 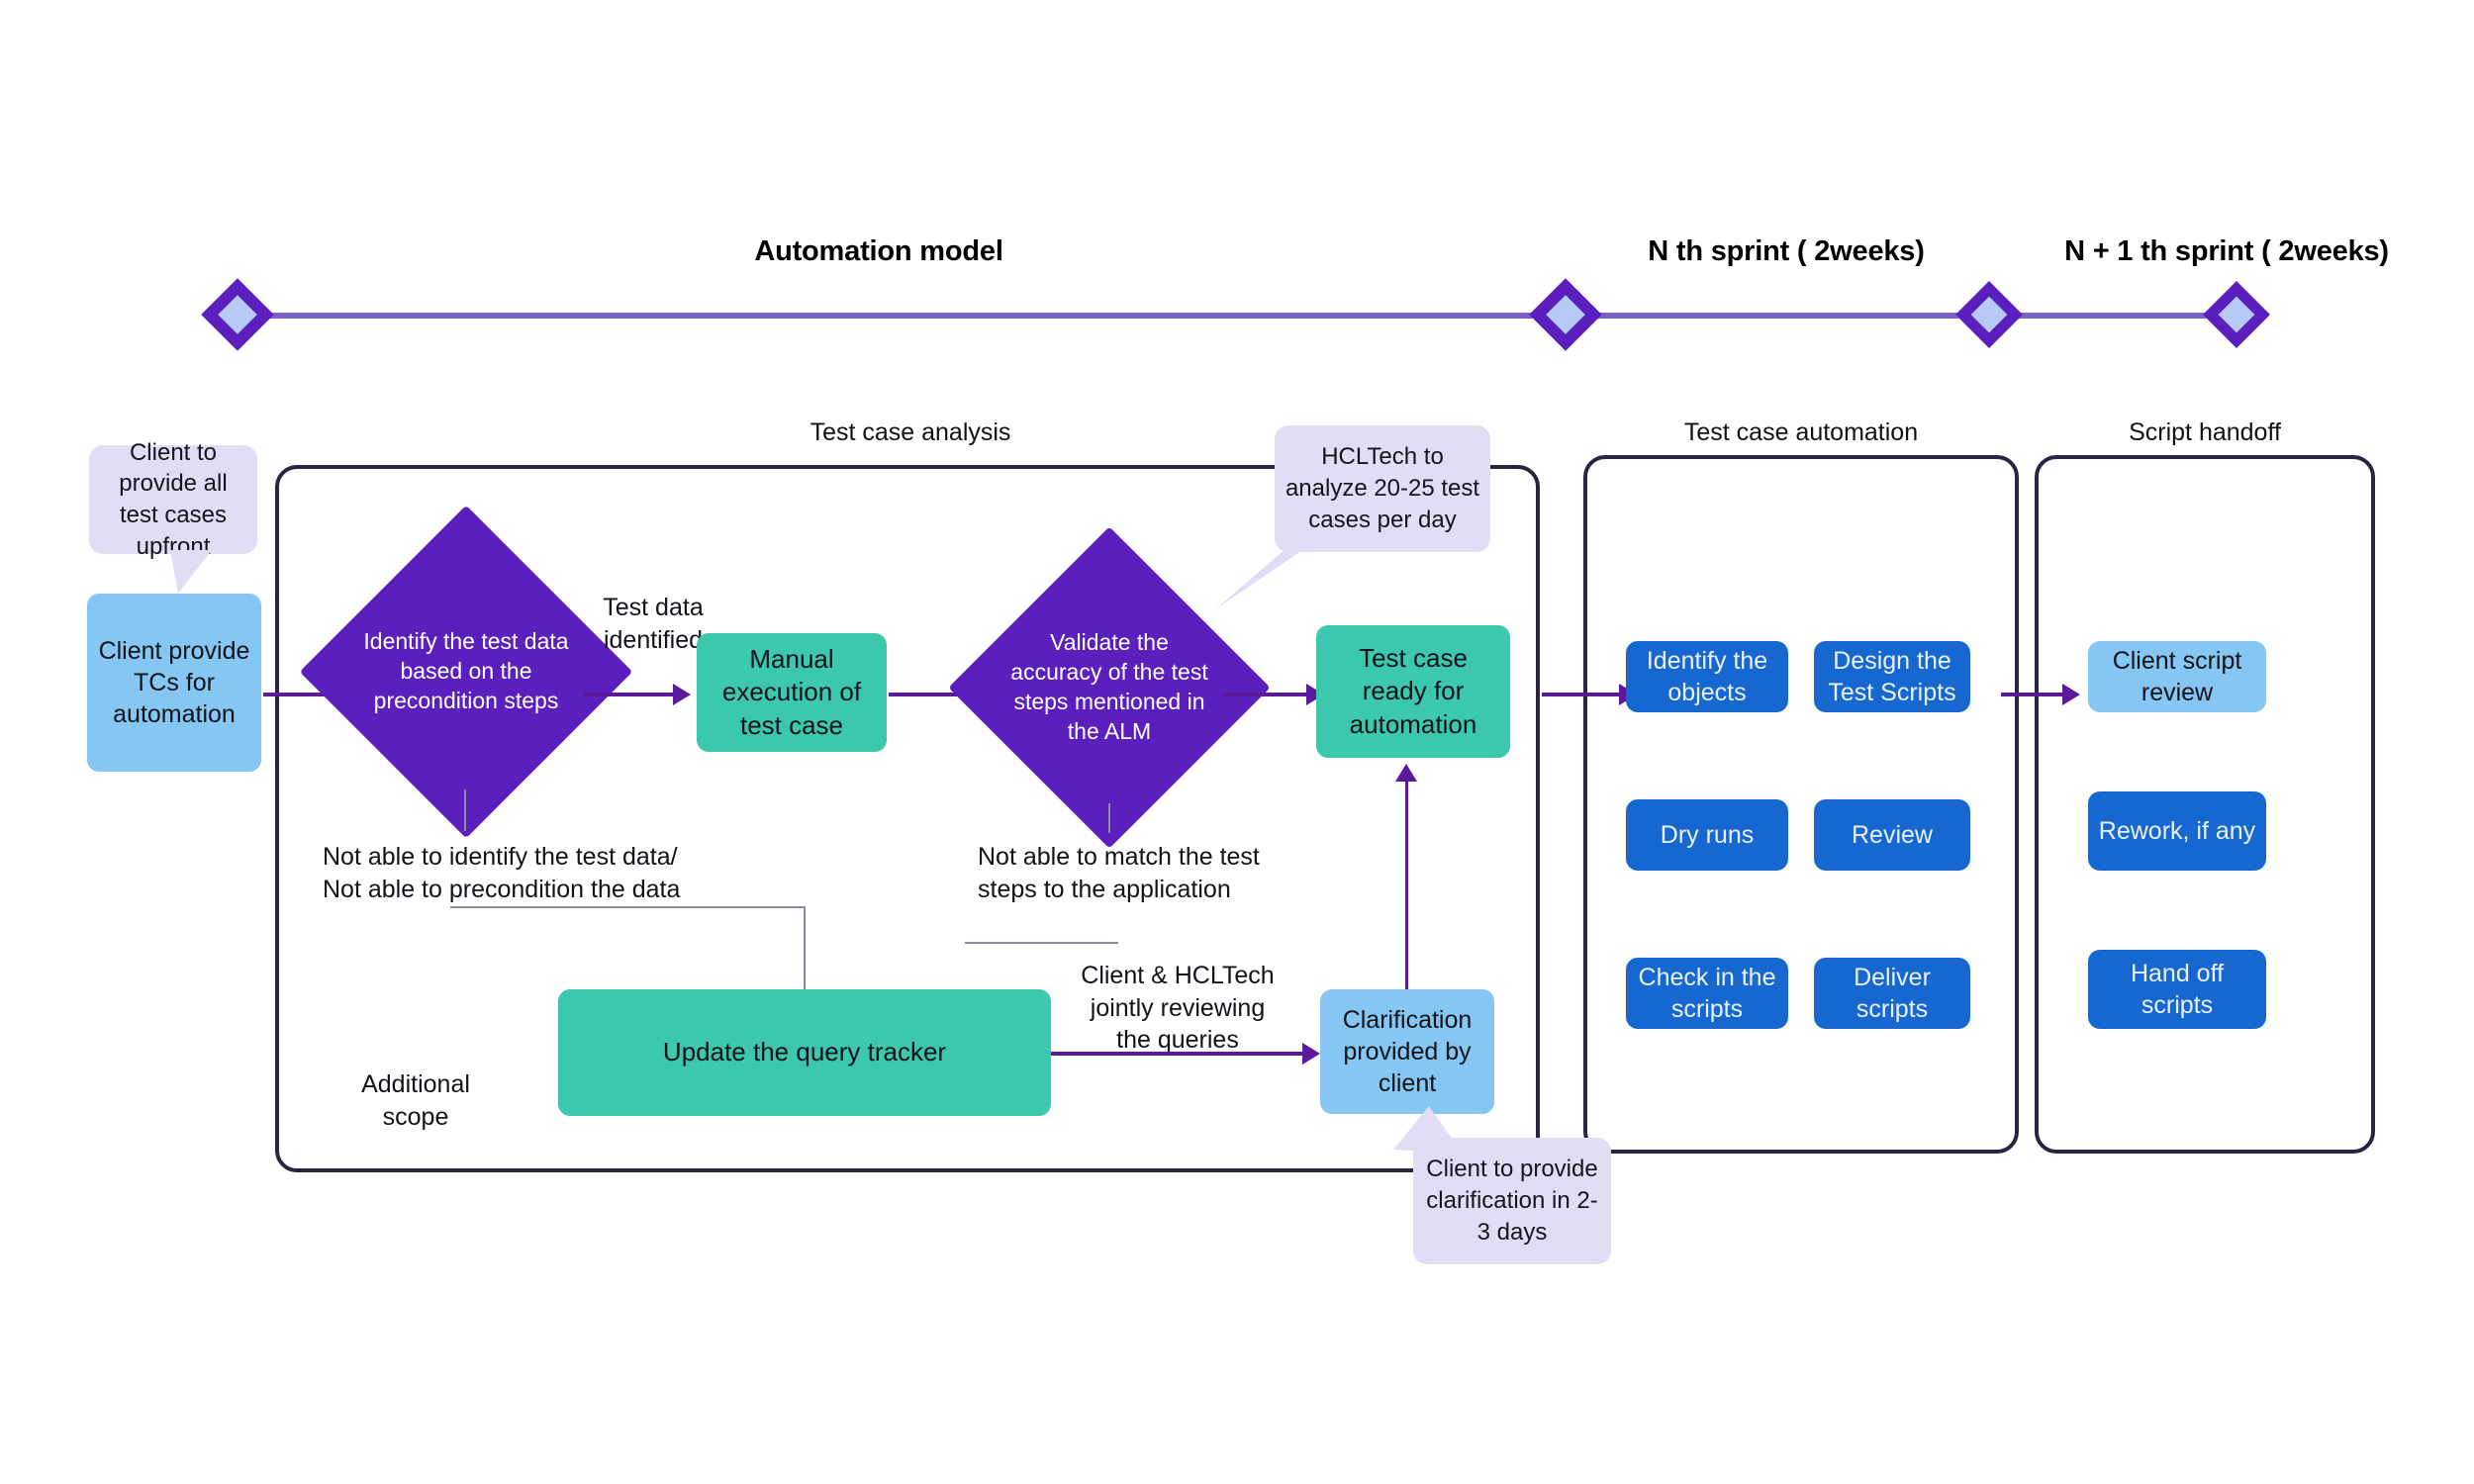 What do you see at coordinates (805, 948) in the screenshot?
I see `connector-drop-to-query-tracker` at bounding box center [805, 948].